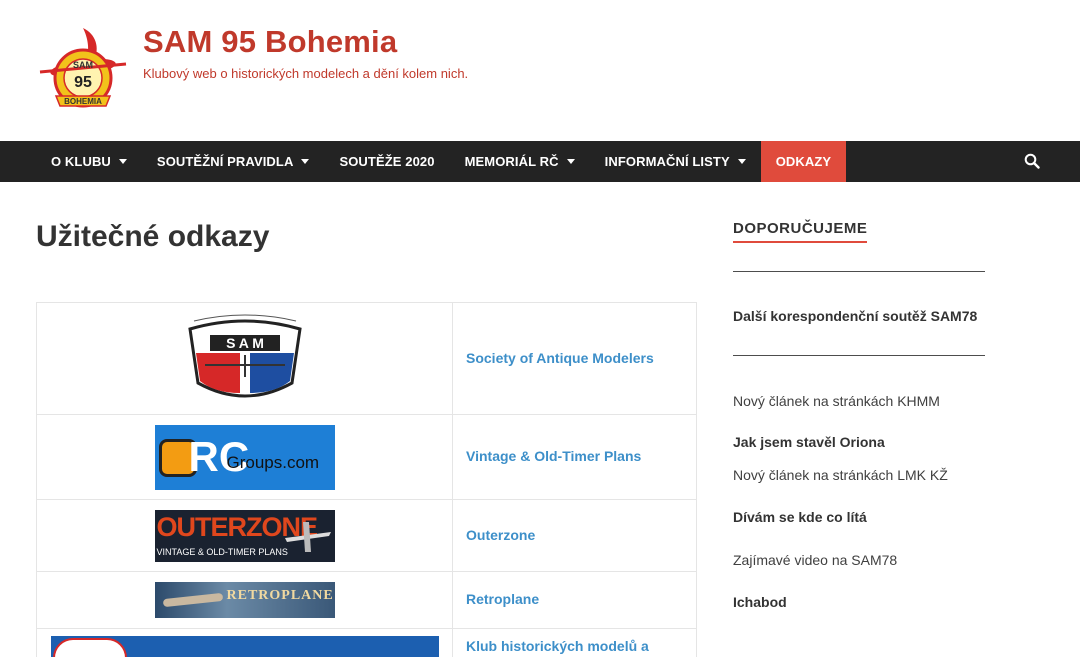  What do you see at coordinates (574, 535) in the screenshot?
I see `link-cell: Outerzone` at bounding box center [574, 535].